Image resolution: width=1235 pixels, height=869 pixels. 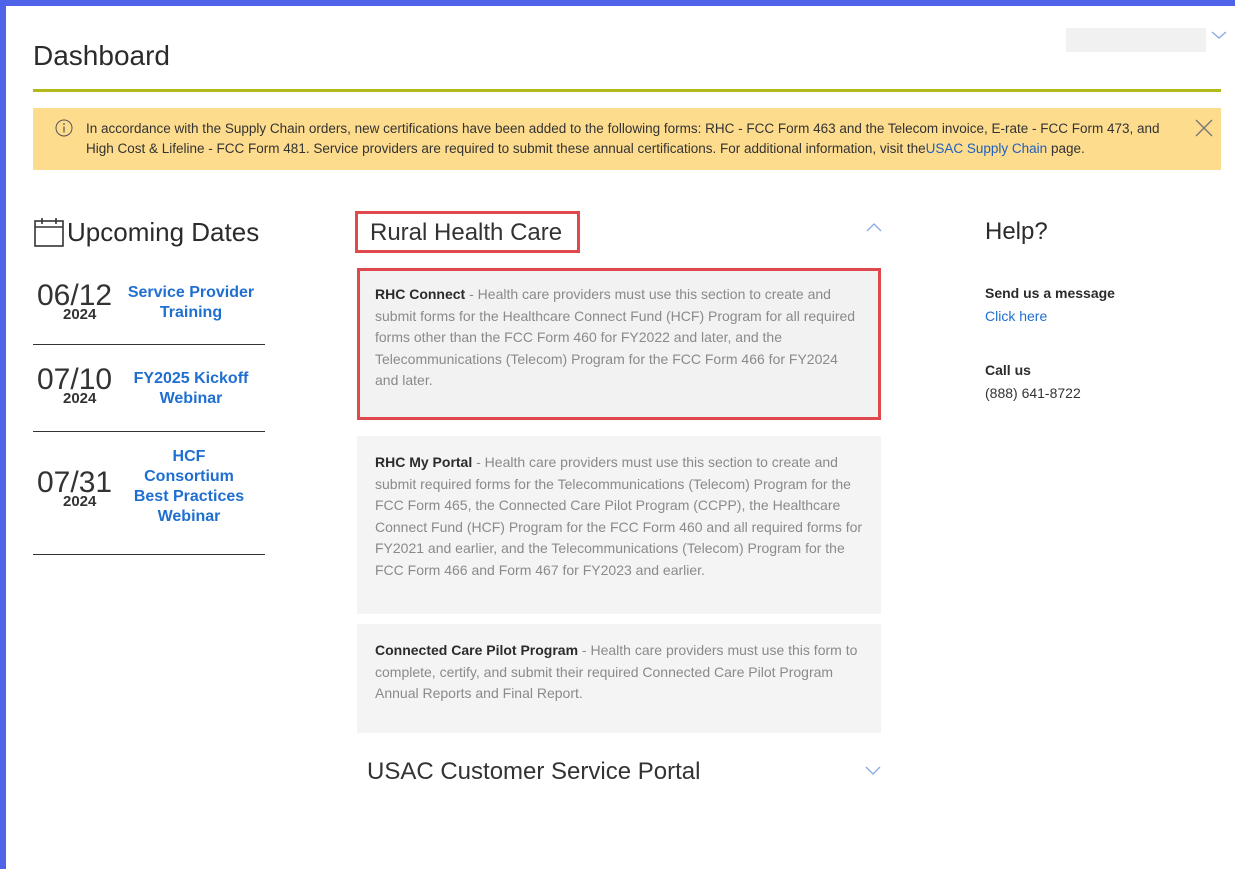 I want to click on calendar-icon, so click(x=49, y=232).